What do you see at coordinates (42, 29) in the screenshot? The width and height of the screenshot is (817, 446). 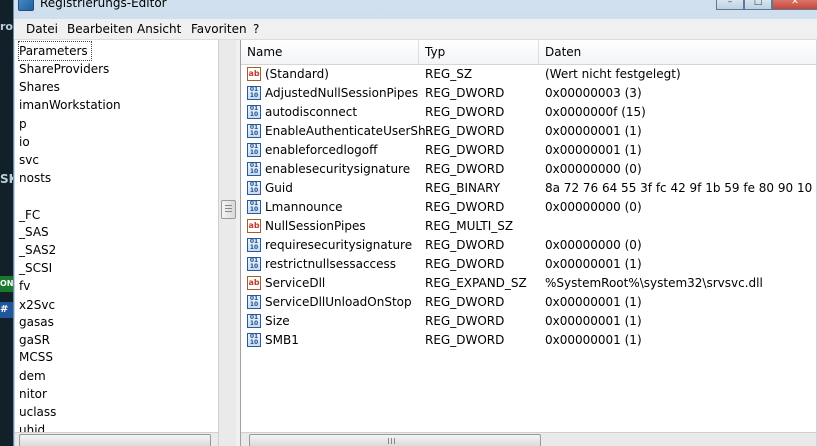 I see `menu-datei: Datei` at bounding box center [42, 29].